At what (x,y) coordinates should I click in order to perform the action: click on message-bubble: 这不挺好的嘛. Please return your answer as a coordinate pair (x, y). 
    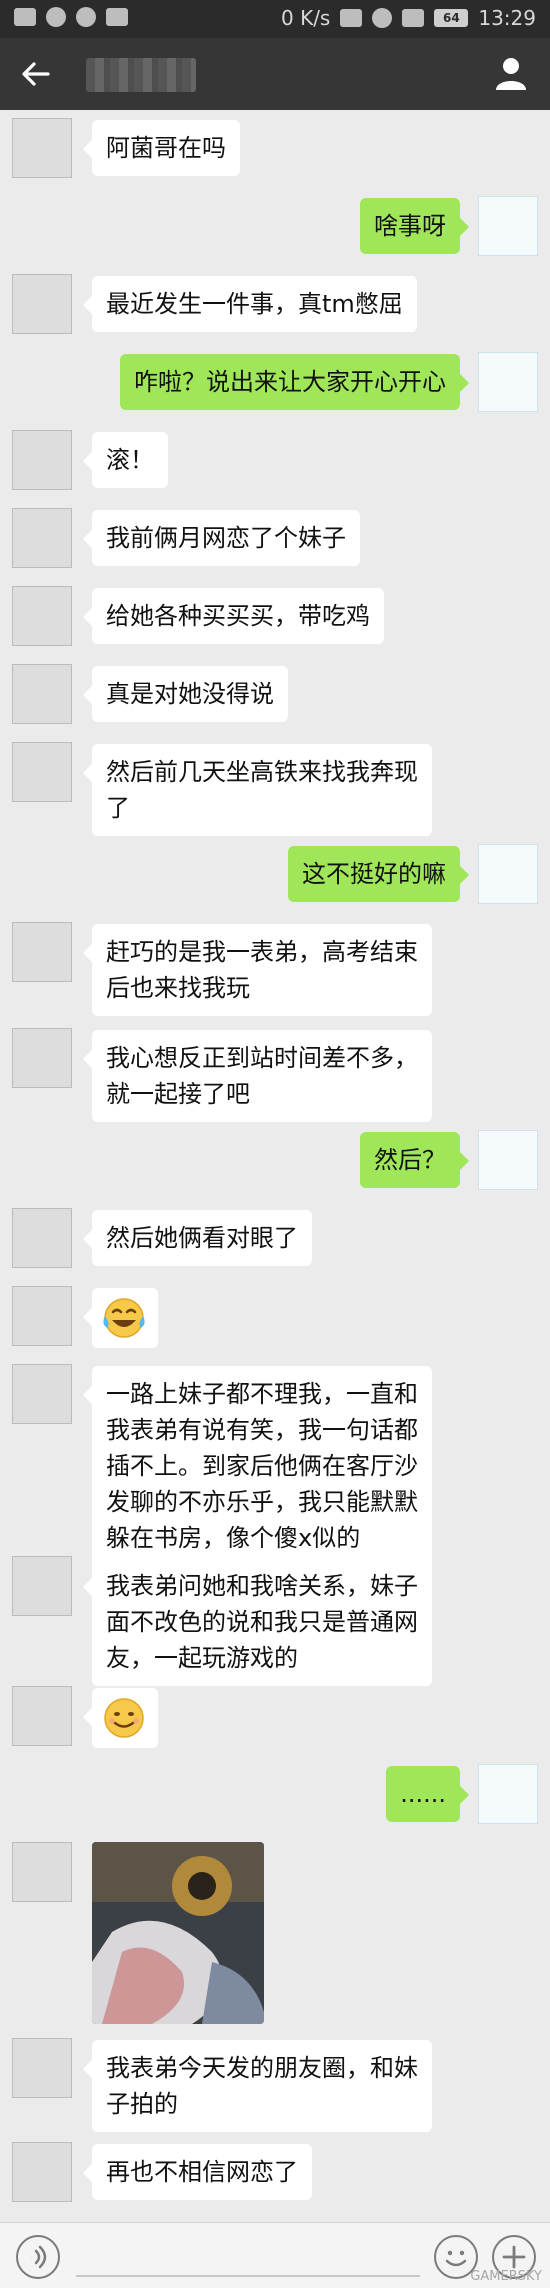
    Looking at the image, I should click on (378, 874).